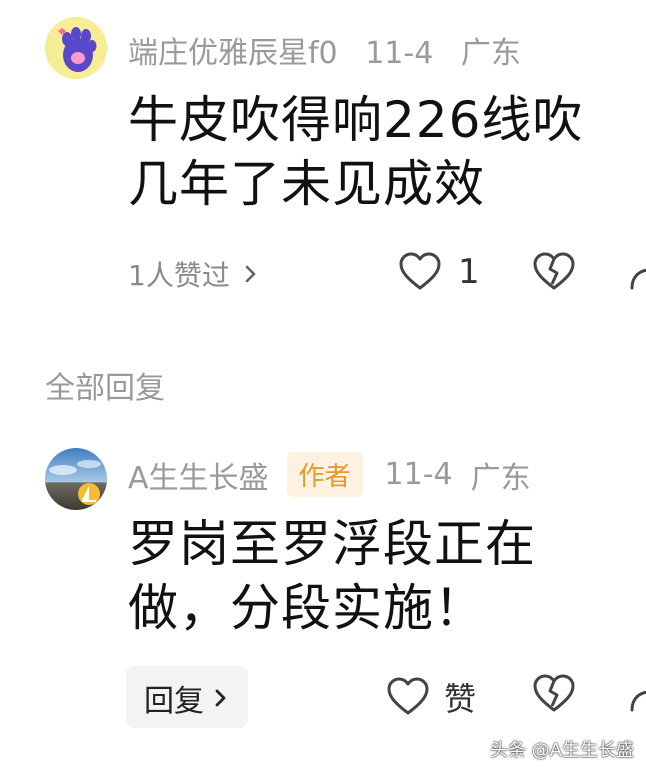 This screenshot has width=646, height=768. I want to click on comment-meta: 端庄优雅辰星f0 11-4 广东, so click(333, 50).